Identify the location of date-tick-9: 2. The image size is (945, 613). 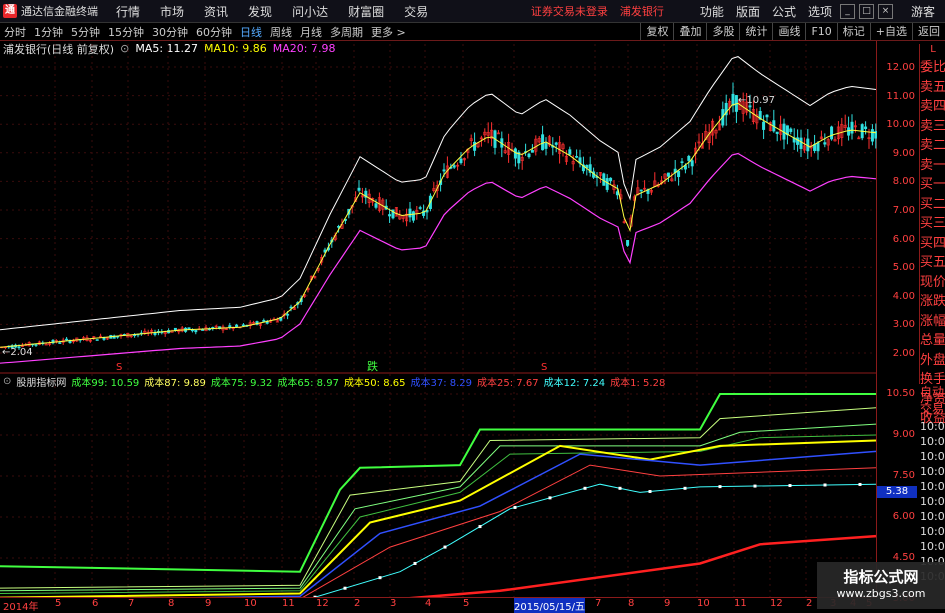
(357, 603).